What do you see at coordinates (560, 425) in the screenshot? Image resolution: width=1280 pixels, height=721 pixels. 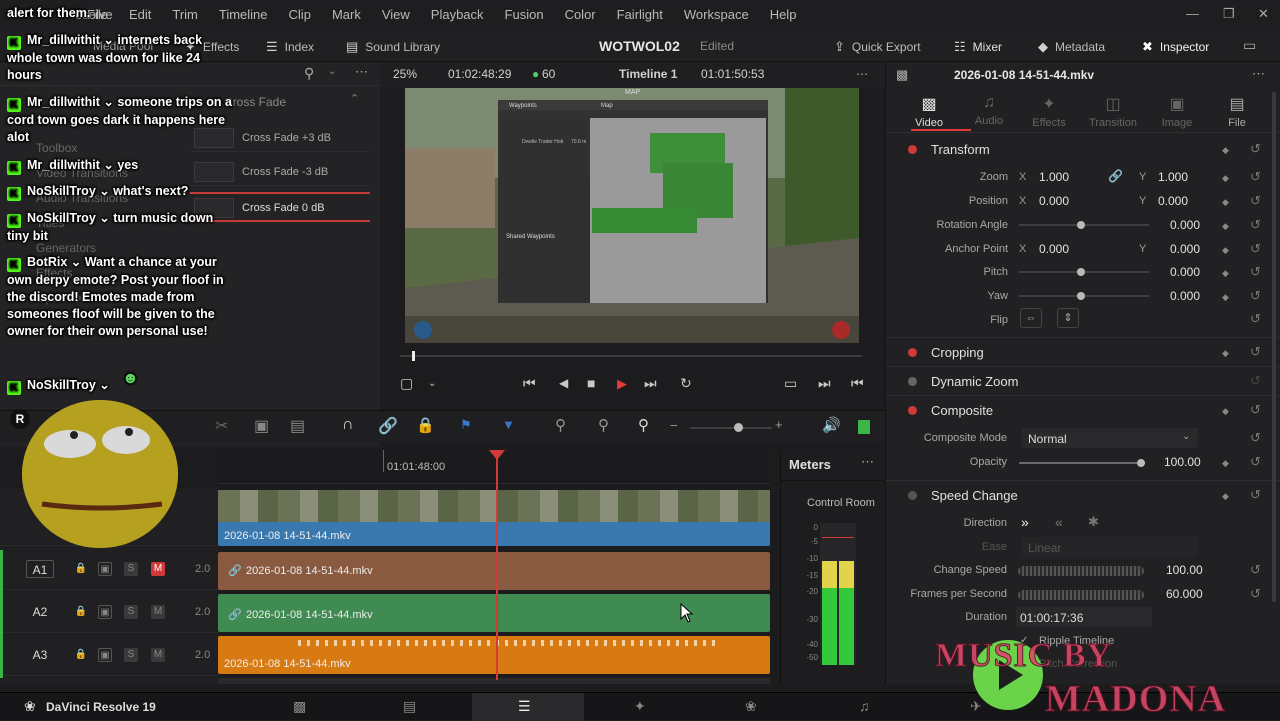 I see `zoom-full-icon: ⚲` at bounding box center [560, 425].